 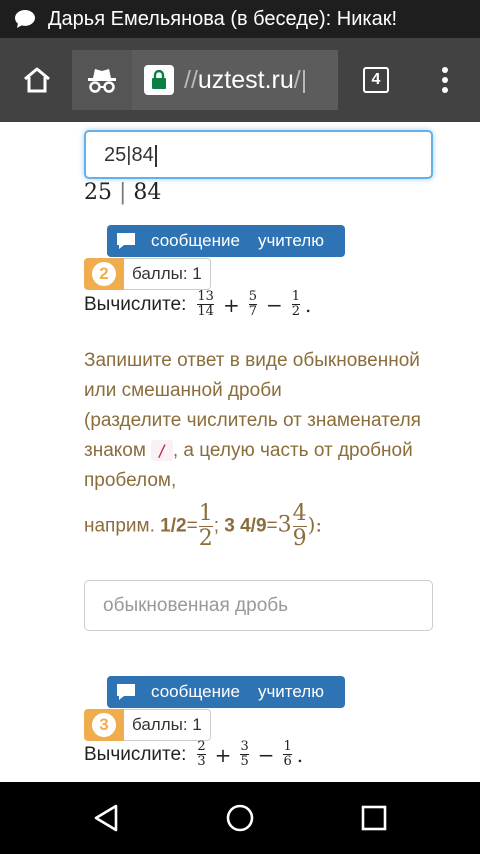 I want to click on url-text: //uztest.ru/|, so click(x=246, y=79).